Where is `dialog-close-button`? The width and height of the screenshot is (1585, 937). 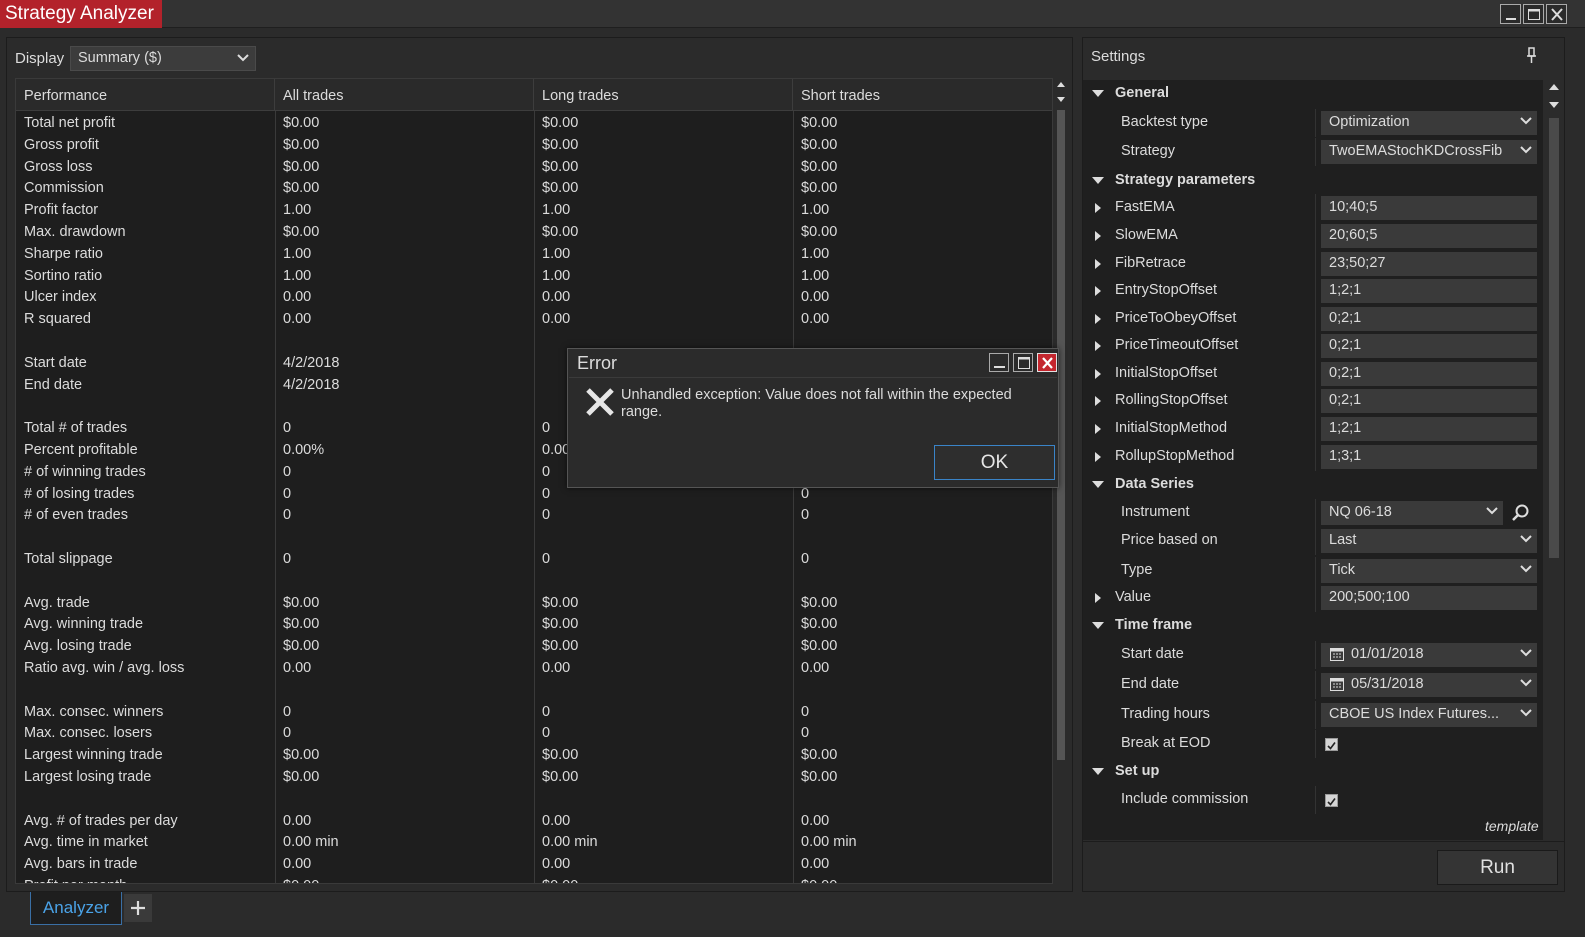 dialog-close-button is located at coordinates (1047, 362).